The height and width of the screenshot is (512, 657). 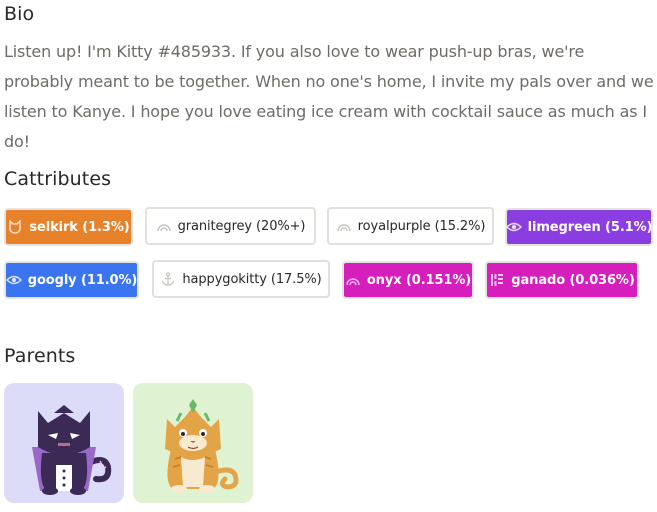 I want to click on cattributes-heading: Cattributes, so click(x=58, y=179).